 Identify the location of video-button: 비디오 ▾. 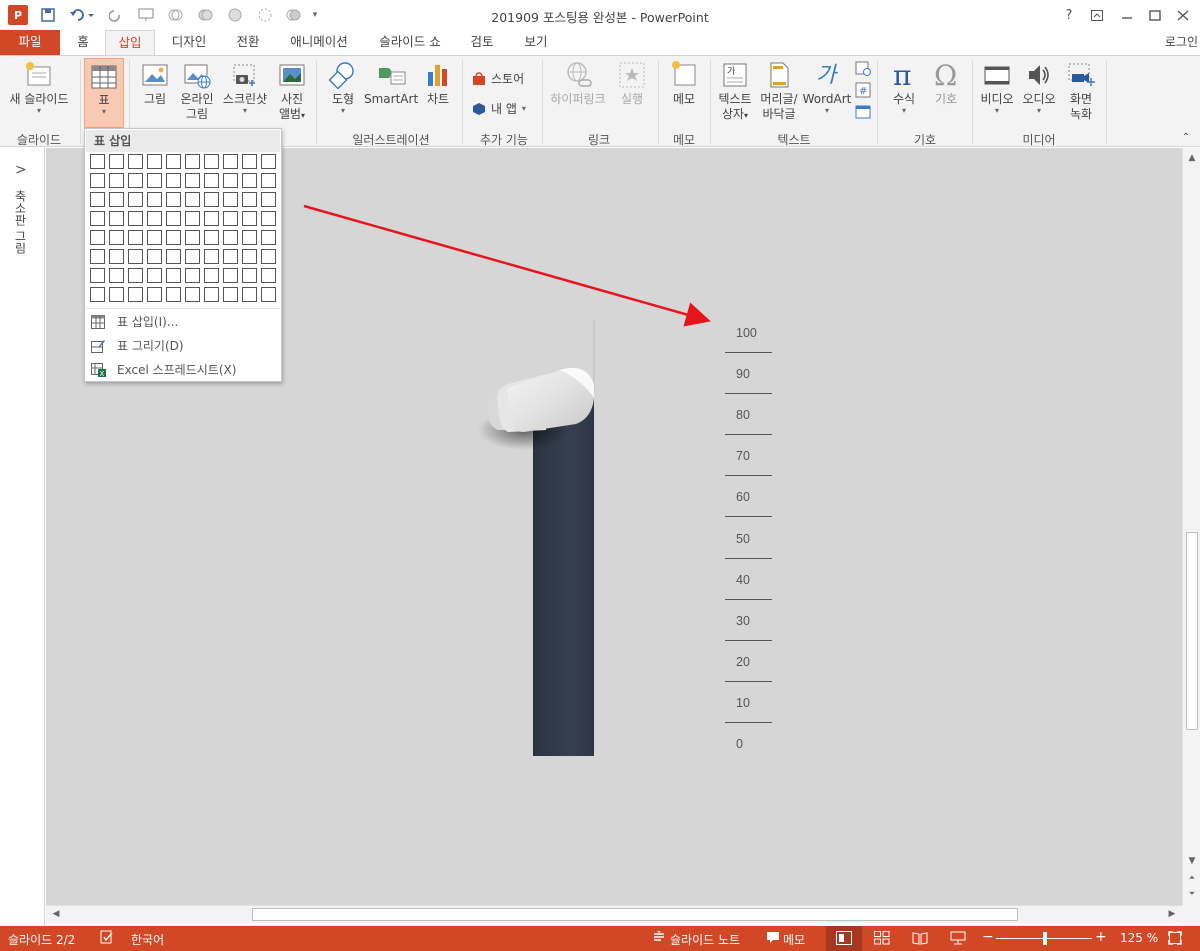
(997, 95).